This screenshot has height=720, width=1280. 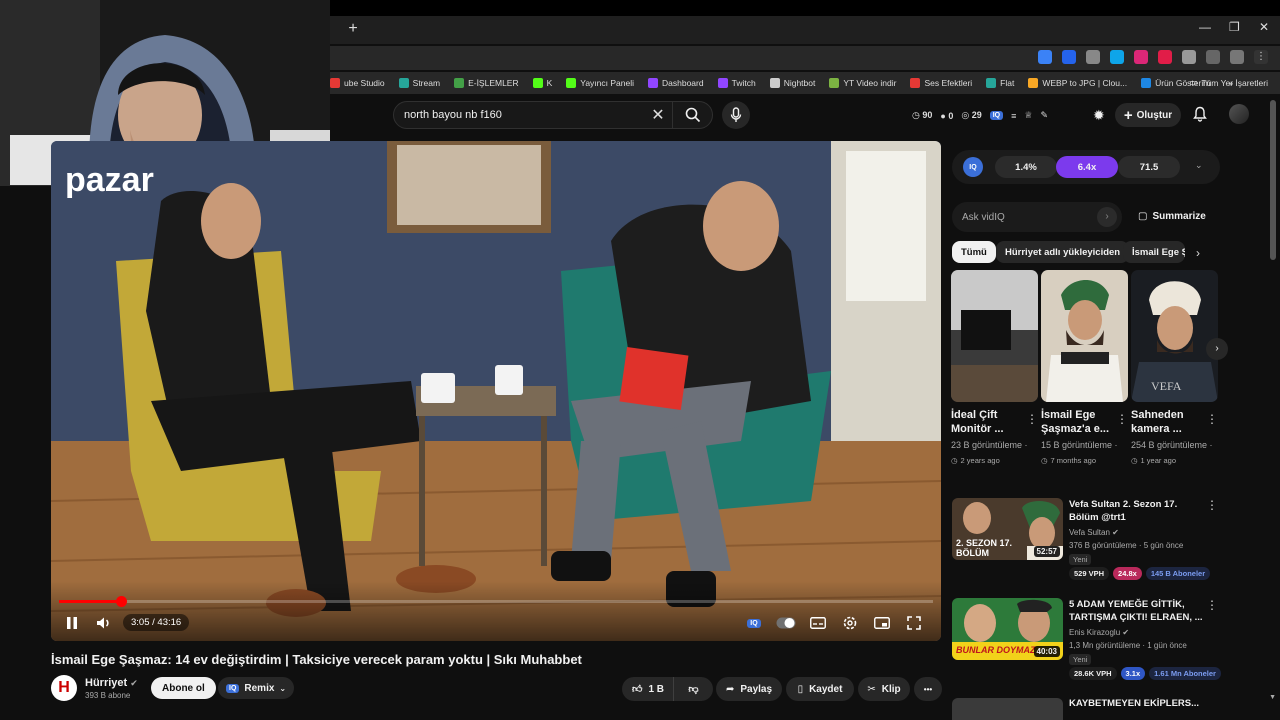 I want to click on all-bookmarks: ▭ Tüm Yer İşaretleri, so click(x=1228, y=82).